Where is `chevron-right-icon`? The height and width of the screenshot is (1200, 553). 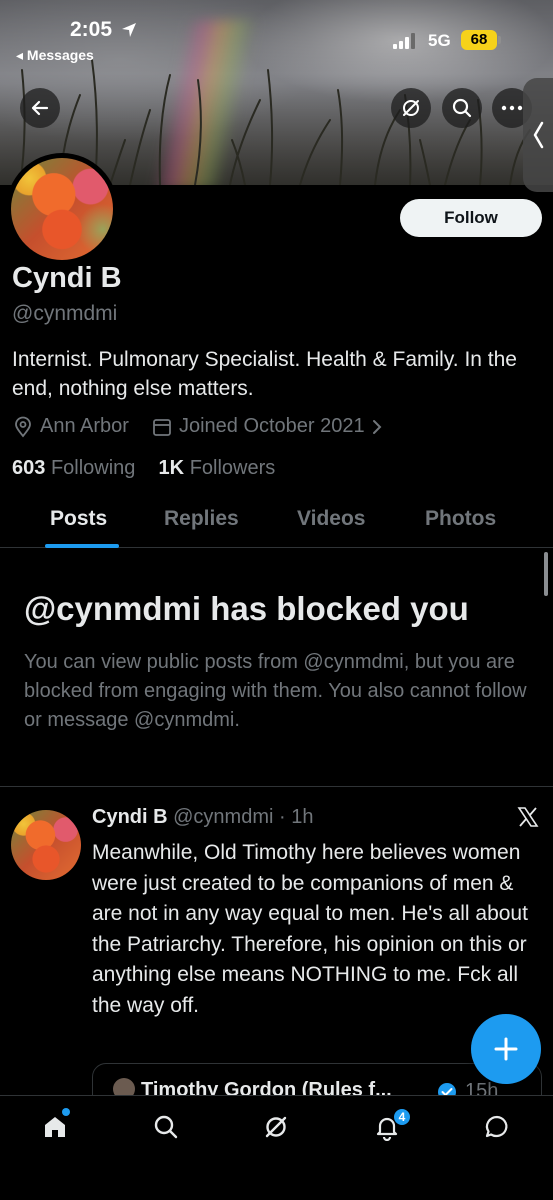
chevron-right-icon is located at coordinates (377, 427).